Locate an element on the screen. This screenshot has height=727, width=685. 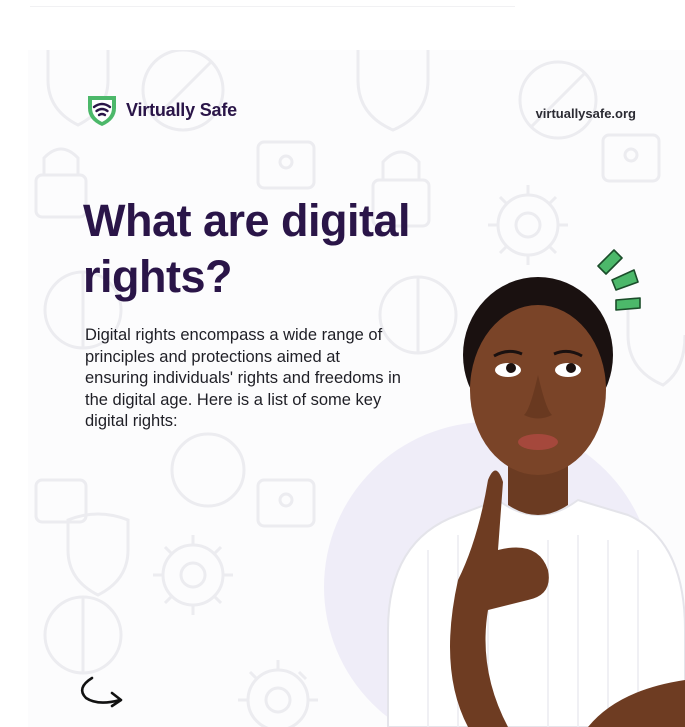
curved-arrow-right-icon is located at coordinates (101, 692).